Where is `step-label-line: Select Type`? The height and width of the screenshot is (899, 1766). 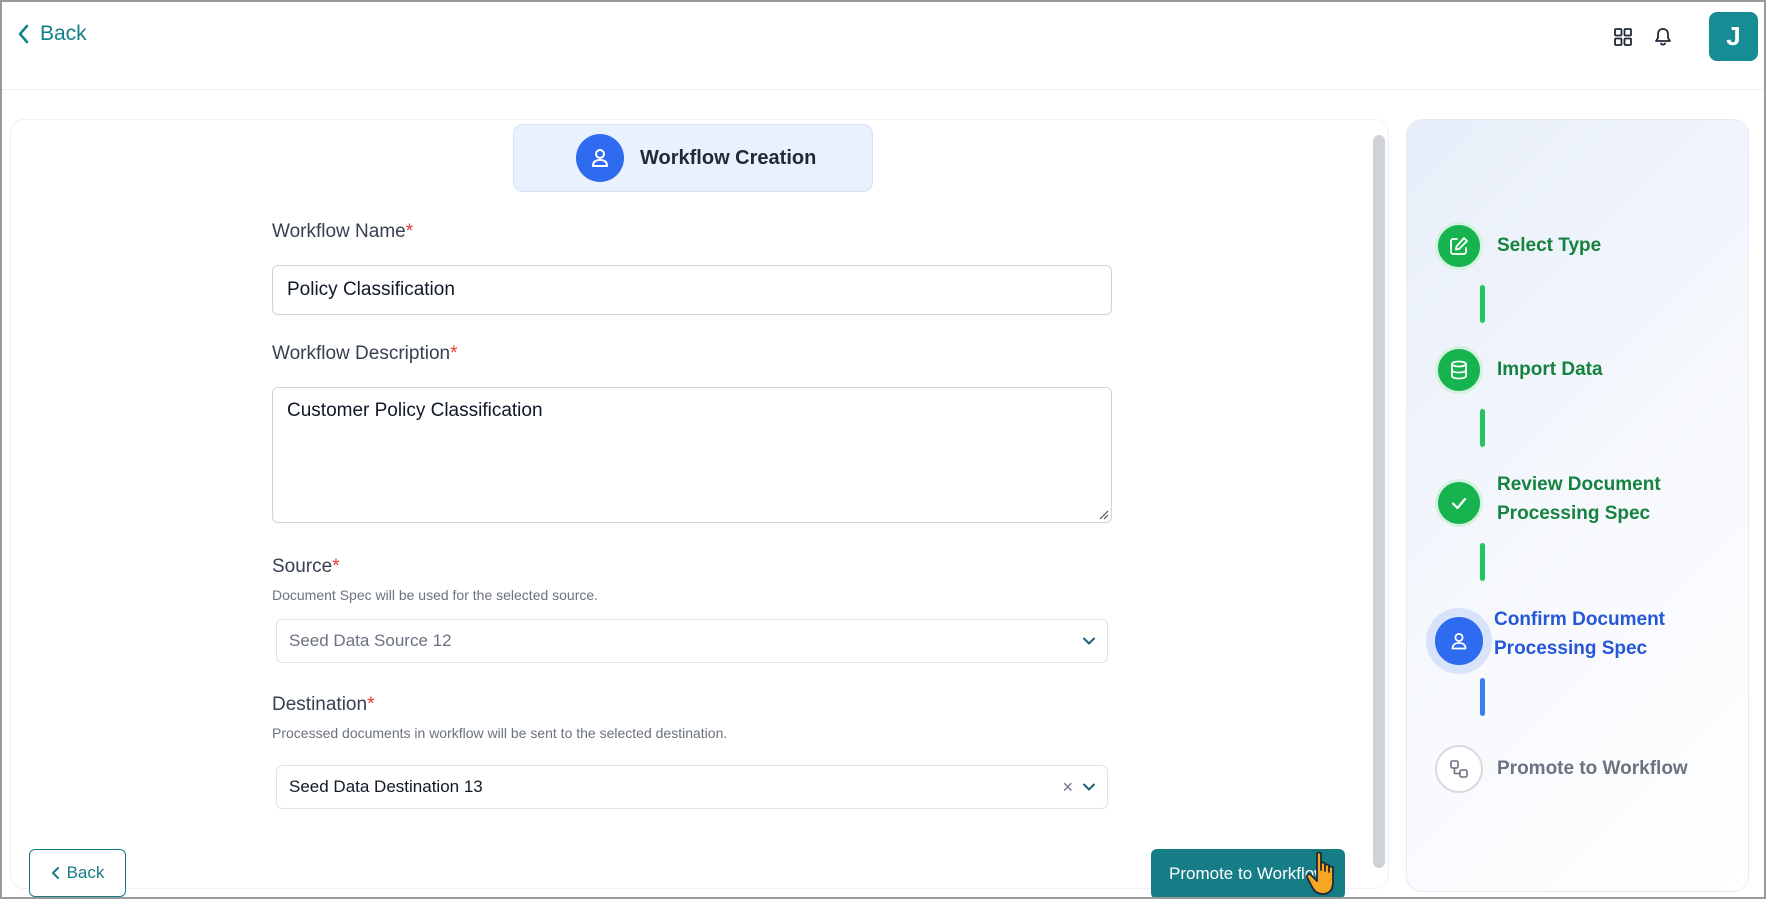
step-label-line: Select Type is located at coordinates (1549, 245).